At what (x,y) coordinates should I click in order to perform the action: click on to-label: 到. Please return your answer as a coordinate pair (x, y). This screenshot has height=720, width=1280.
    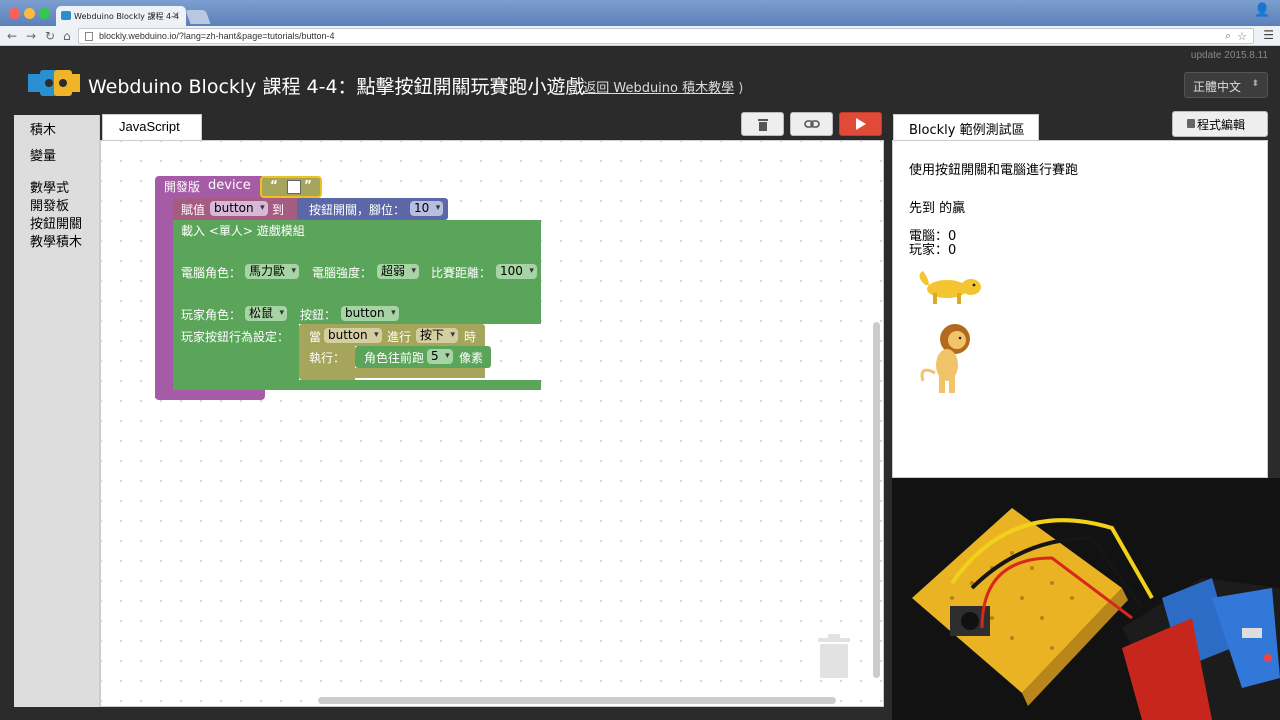
    Looking at the image, I should click on (278, 210).